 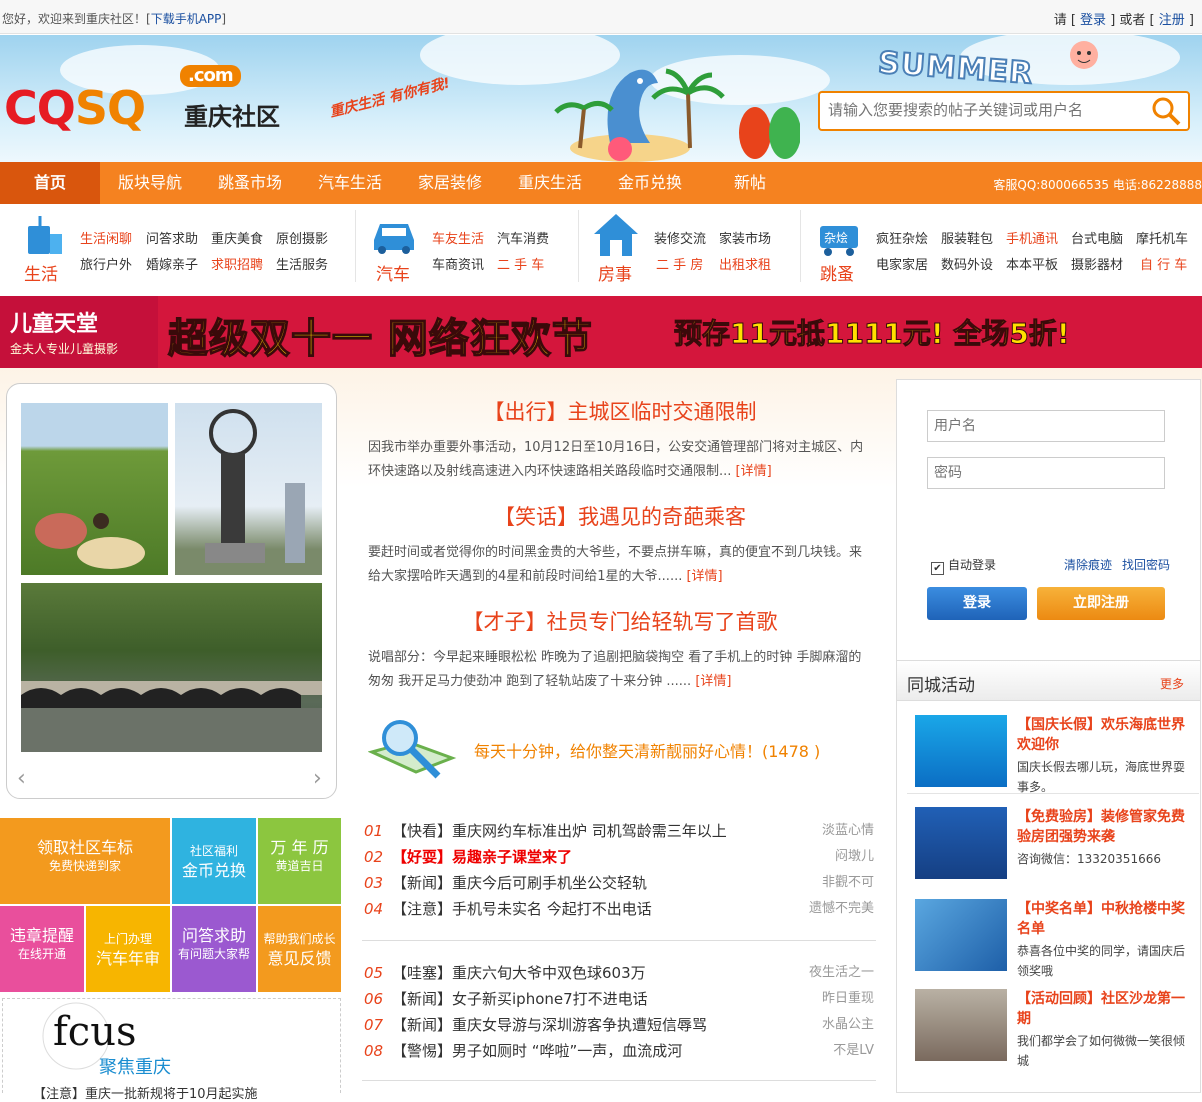 What do you see at coordinates (614, 752) in the screenshot?
I see `daily-feature: 每天十分钟，给你整天清新靓丽好心情！(1478 )` at bounding box center [614, 752].